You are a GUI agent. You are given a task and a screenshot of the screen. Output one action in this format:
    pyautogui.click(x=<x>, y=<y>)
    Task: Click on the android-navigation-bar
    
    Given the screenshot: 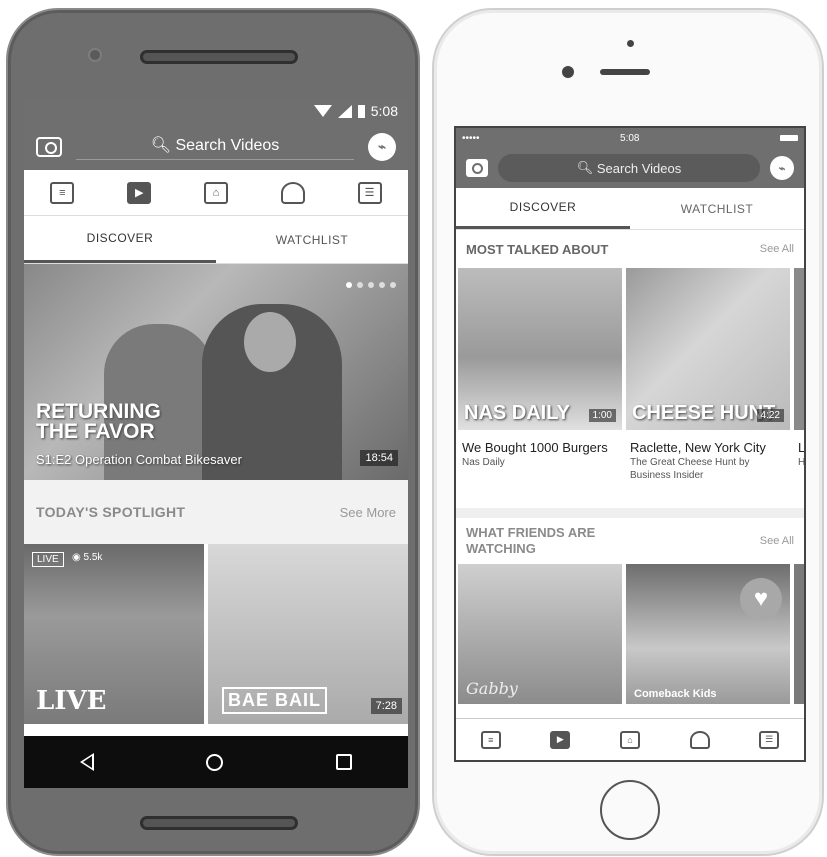 What is the action you would take?
    pyautogui.click(x=216, y=762)
    